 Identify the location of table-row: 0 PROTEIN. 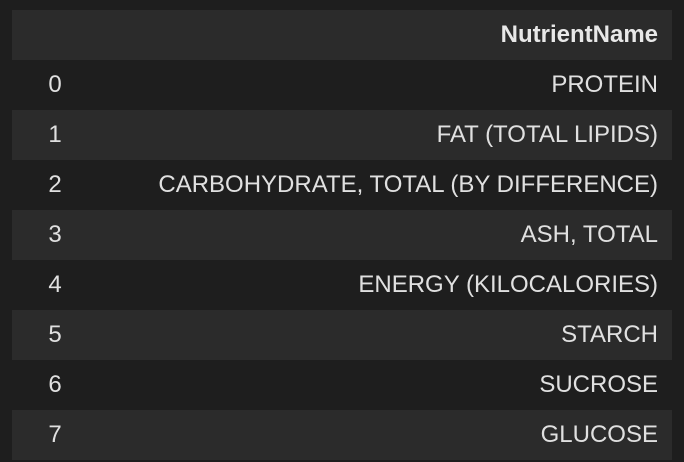
(342, 85).